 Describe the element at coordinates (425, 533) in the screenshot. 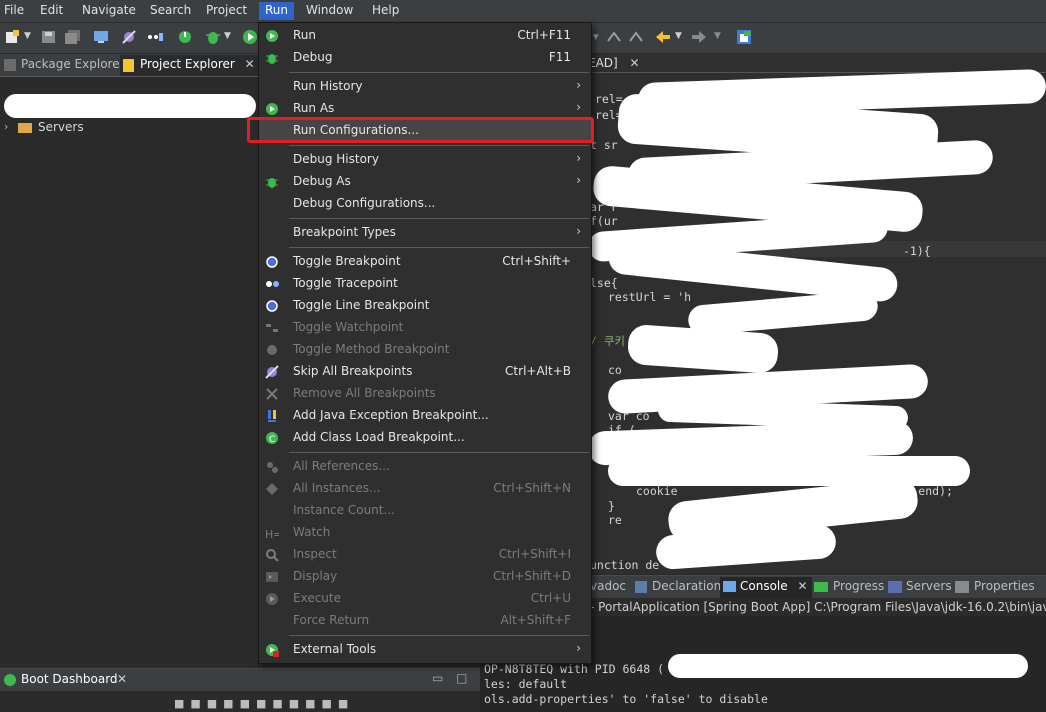

I see `menu-item-watch: H= Watch` at that location.